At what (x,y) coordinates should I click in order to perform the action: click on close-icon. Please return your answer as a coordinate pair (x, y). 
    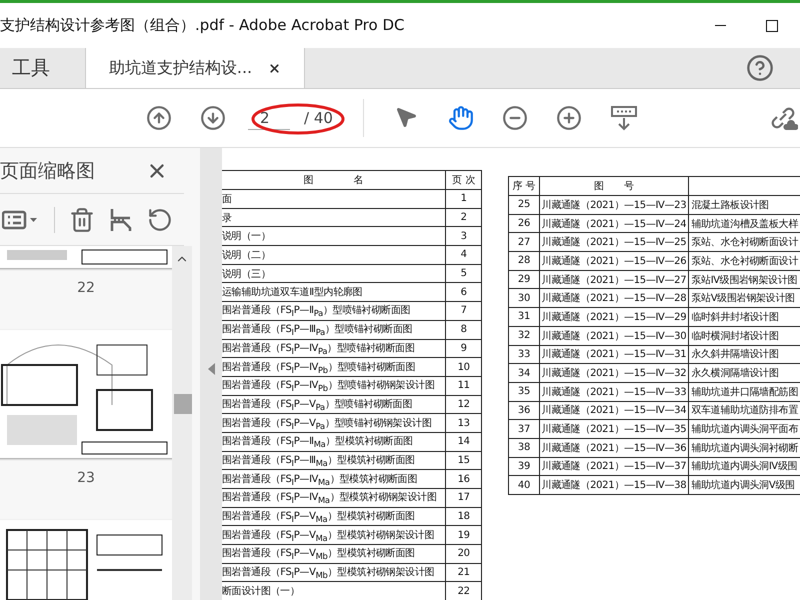
    Looking at the image, I should click on (275, 68).